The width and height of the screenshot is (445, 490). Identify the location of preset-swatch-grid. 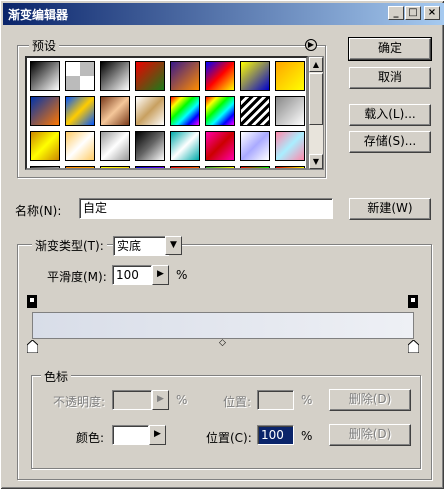
(166, 113).